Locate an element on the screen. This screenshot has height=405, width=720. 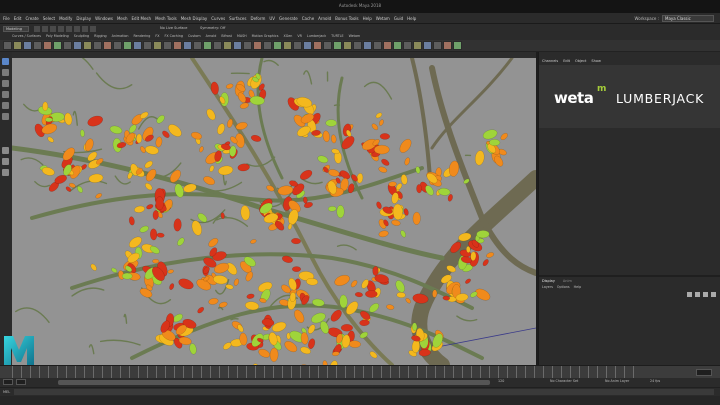
scale-tool-icon is located at coordinates (5, 116).